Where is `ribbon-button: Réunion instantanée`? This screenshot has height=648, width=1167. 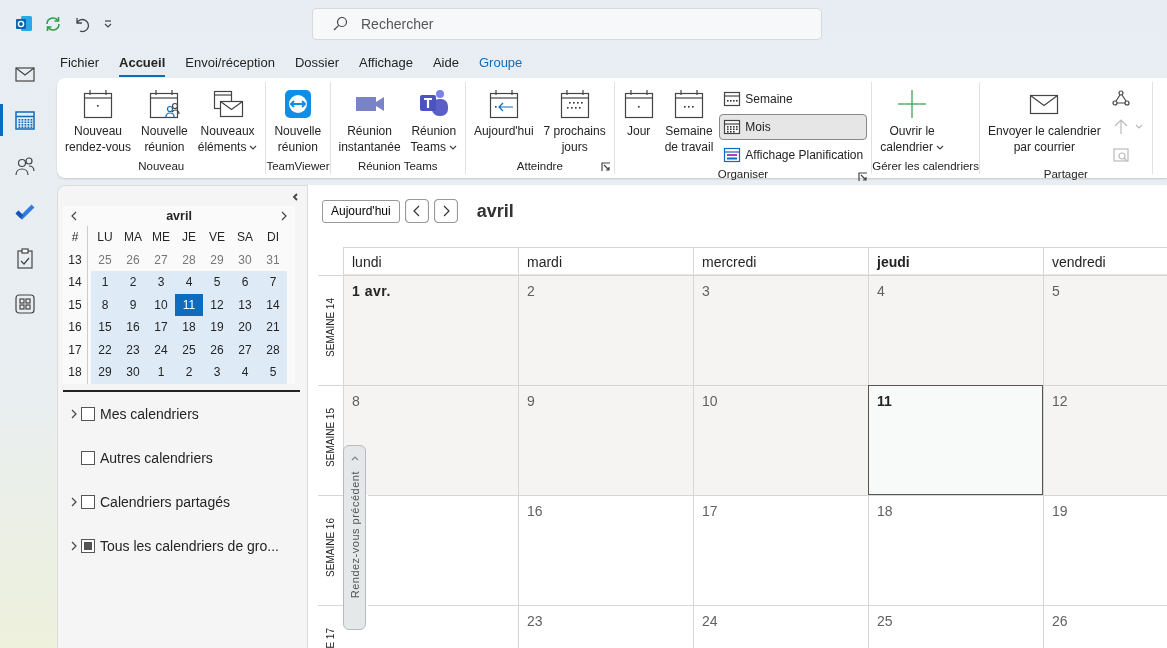 ribbon-button: Réunion instantanée is located at coordinates (369, 121).